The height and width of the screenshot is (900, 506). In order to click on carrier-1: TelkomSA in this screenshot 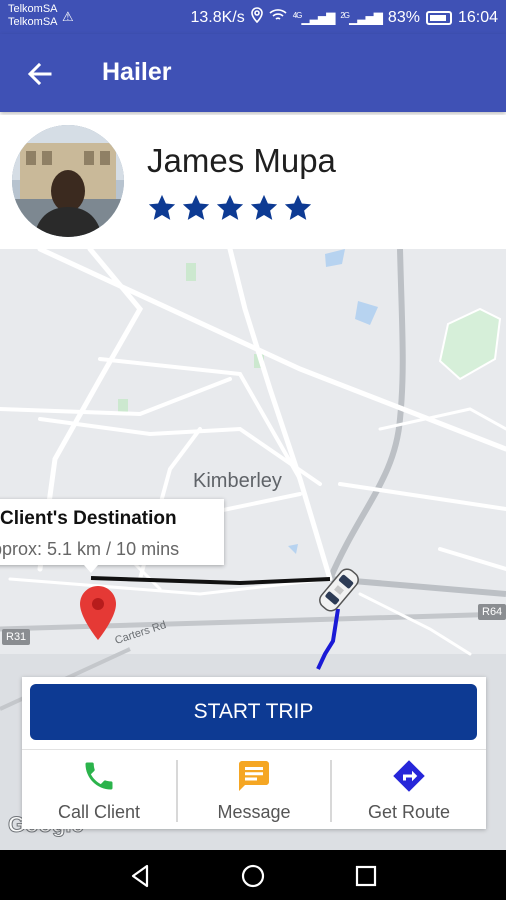, I will do `click(33, 9)`.